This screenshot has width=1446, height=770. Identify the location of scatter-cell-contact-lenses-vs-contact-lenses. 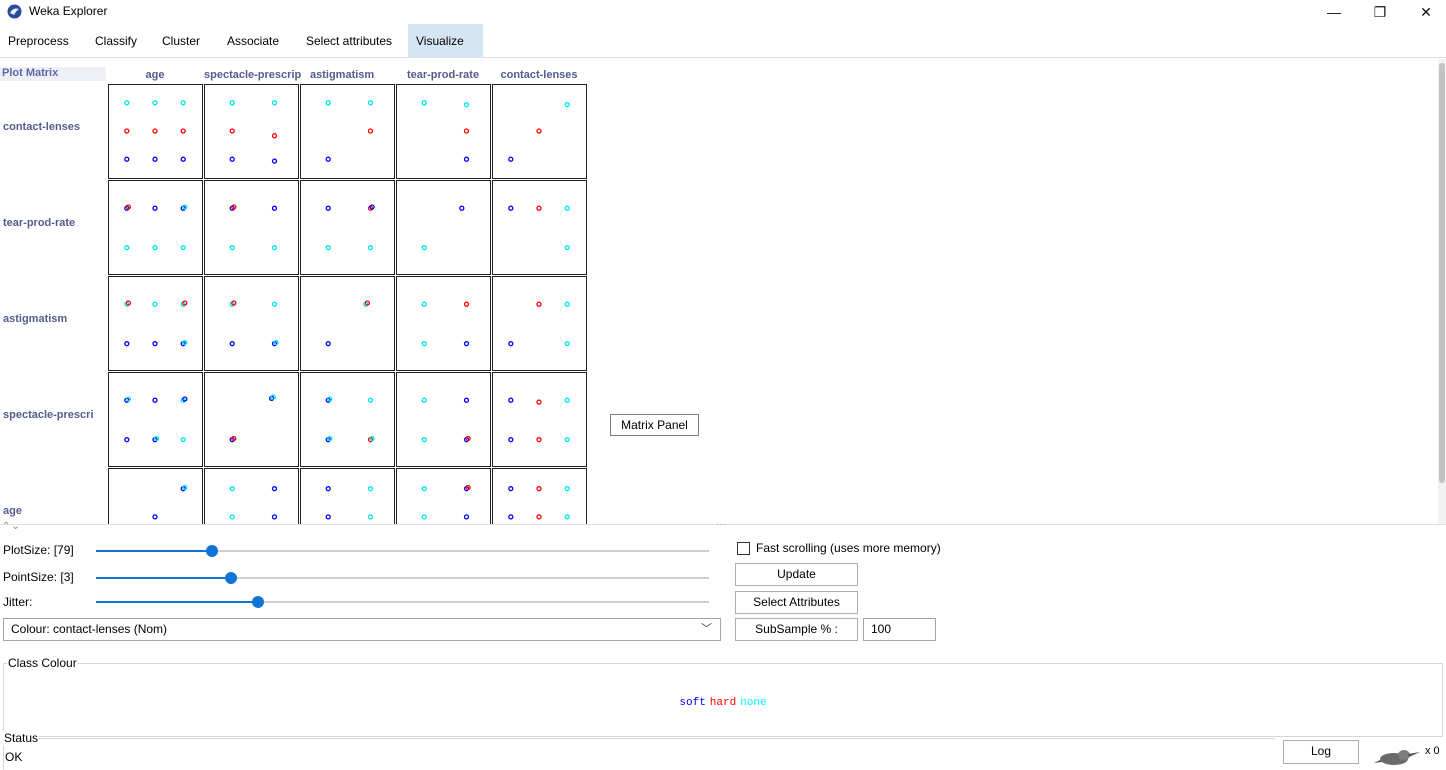
(539, 131).